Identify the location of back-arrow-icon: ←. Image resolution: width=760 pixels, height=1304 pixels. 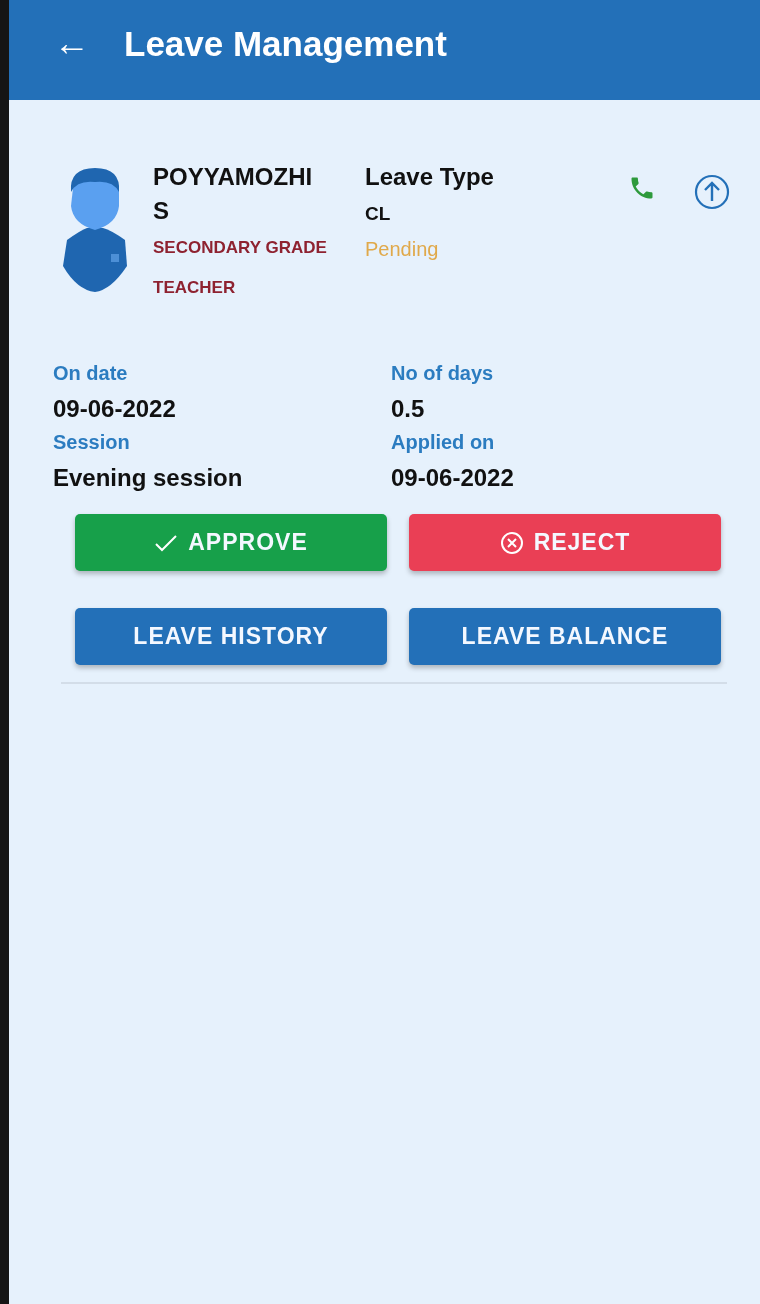
(72, 43).